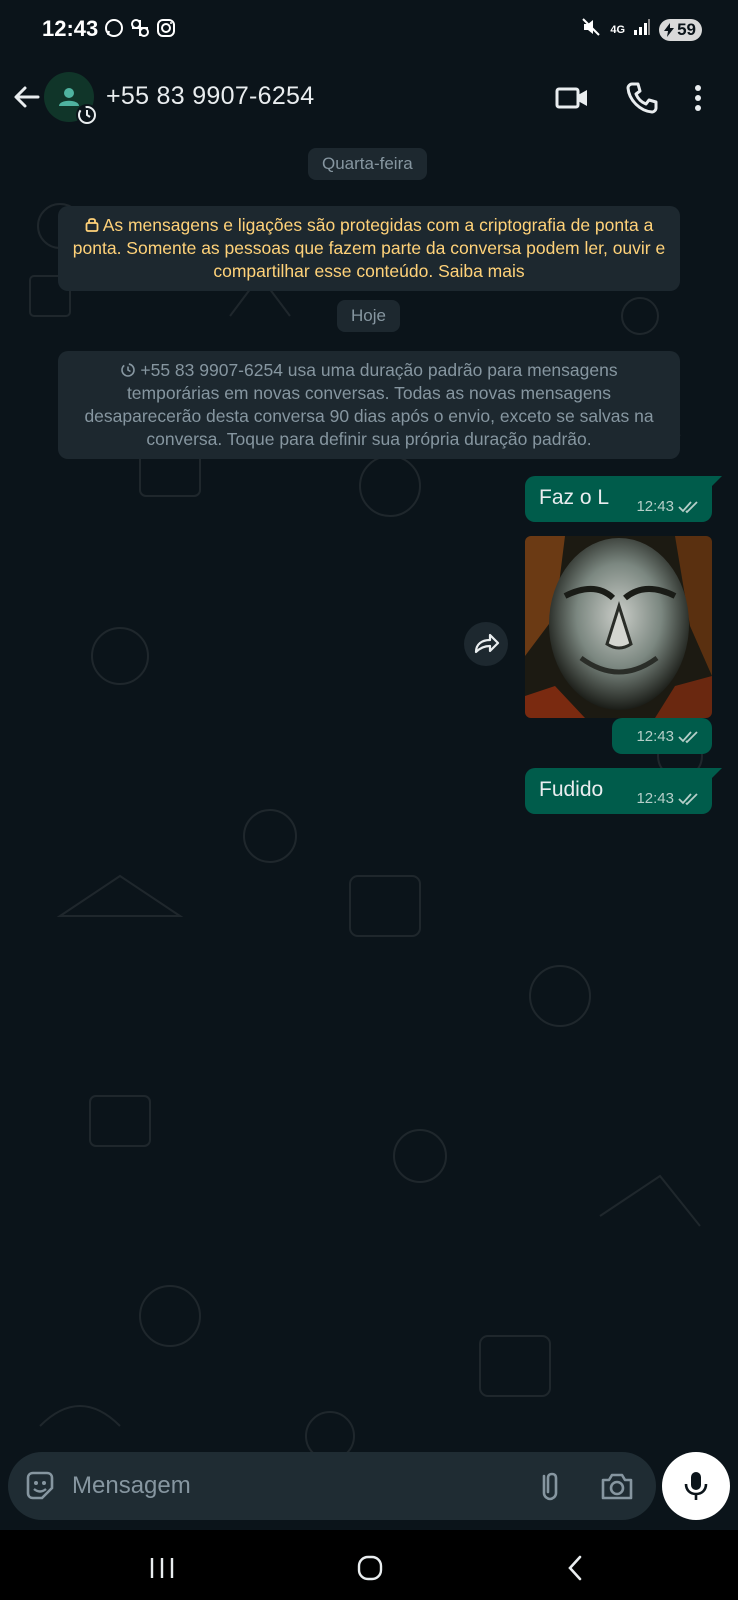 The image size is (738, 1600). I want to click on back-nav-button, so click(576, 1568).